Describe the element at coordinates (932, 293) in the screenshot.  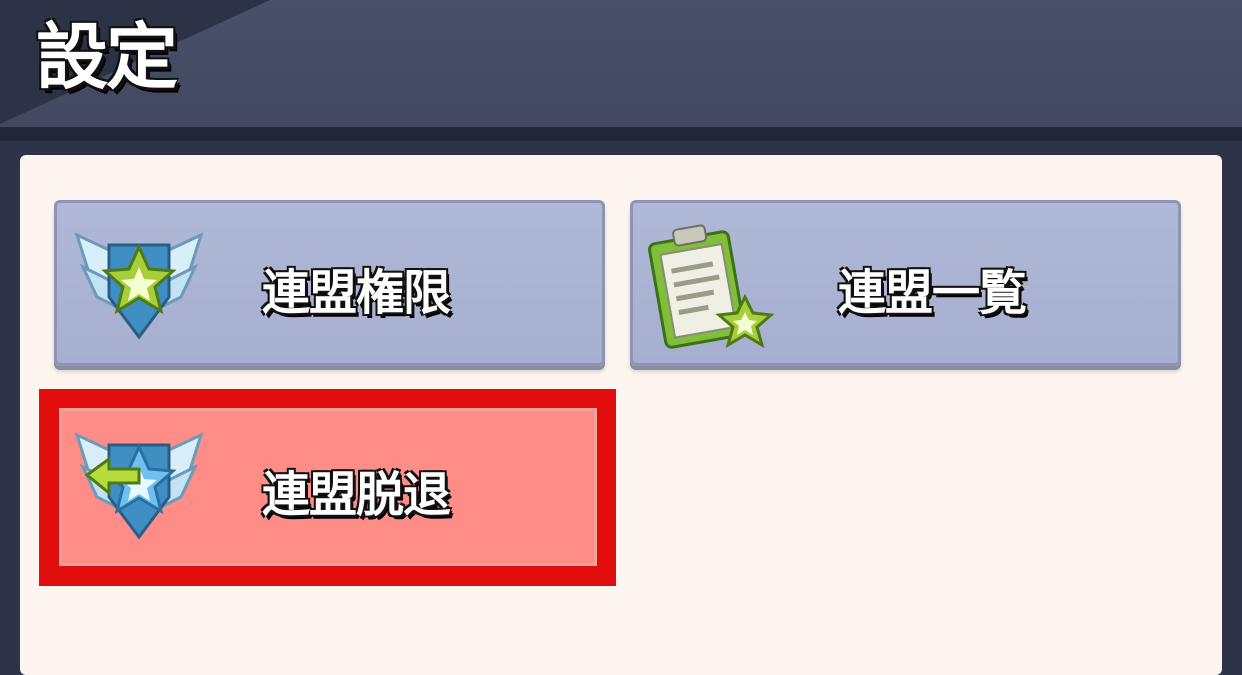
I see `alliance-list-label: 連盟一覧` at that location.